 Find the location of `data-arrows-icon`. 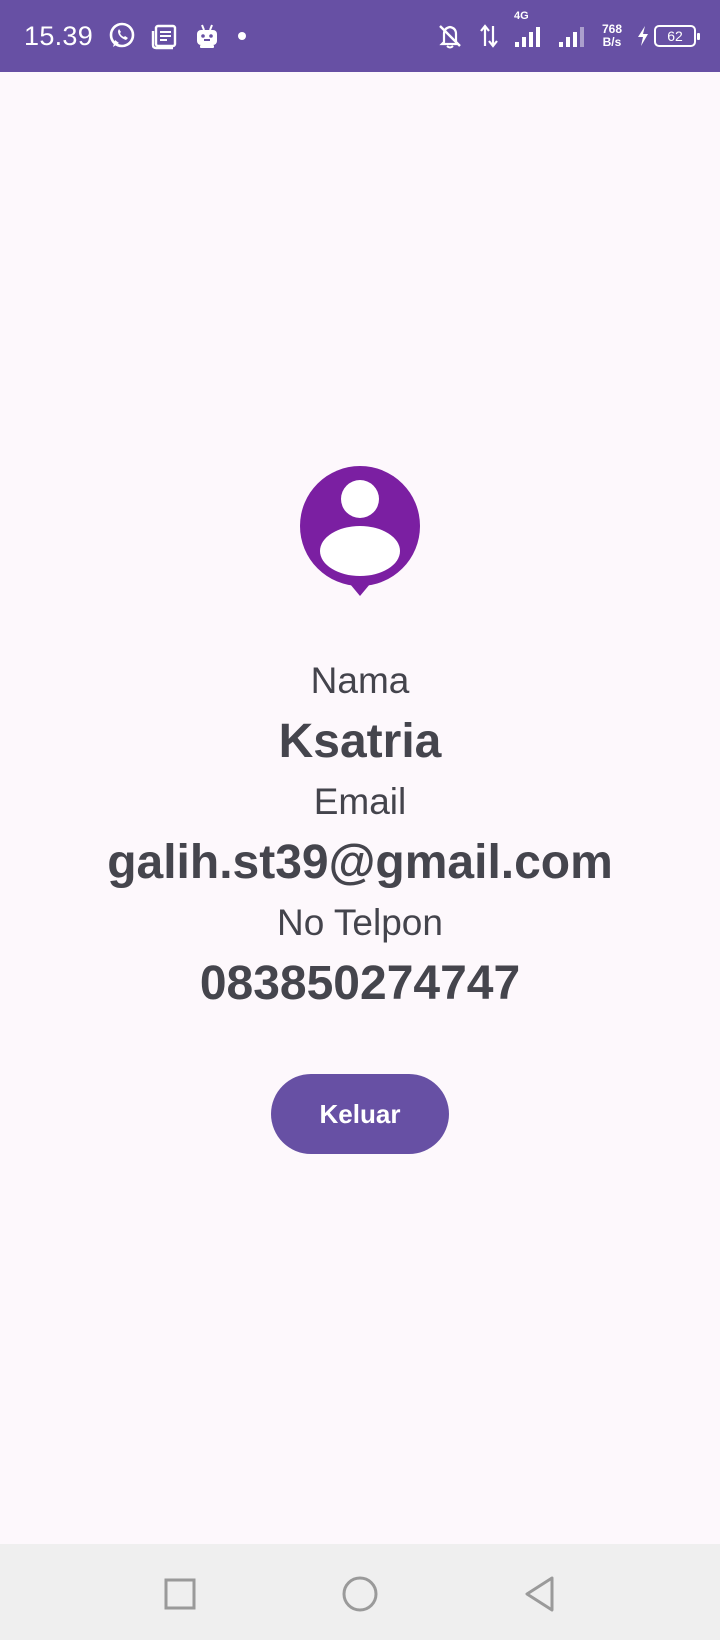

data-arrows-icon is located at coordinates (489, 36).